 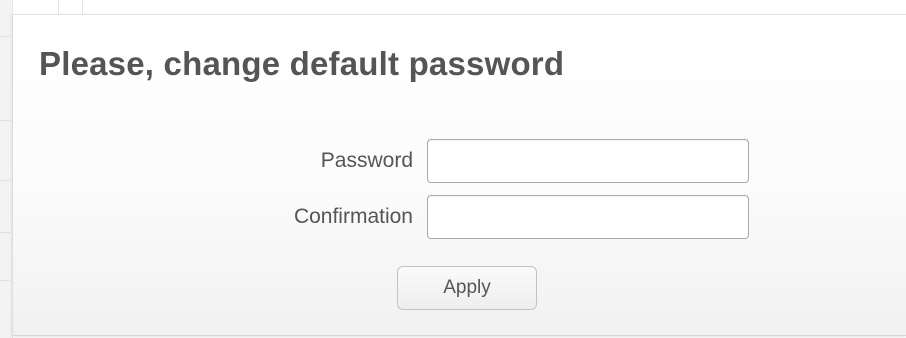 What do you see at coordinates (588, 161) in the screenshot?
I see `password-input` at bounding box center [588, 161].